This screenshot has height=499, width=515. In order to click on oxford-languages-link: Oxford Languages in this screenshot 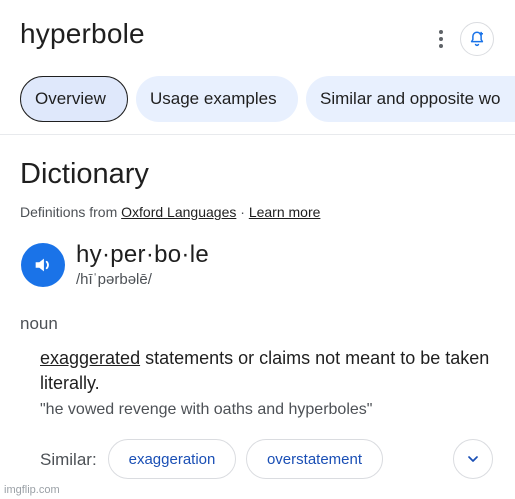, I will do `click(178, 212)`.